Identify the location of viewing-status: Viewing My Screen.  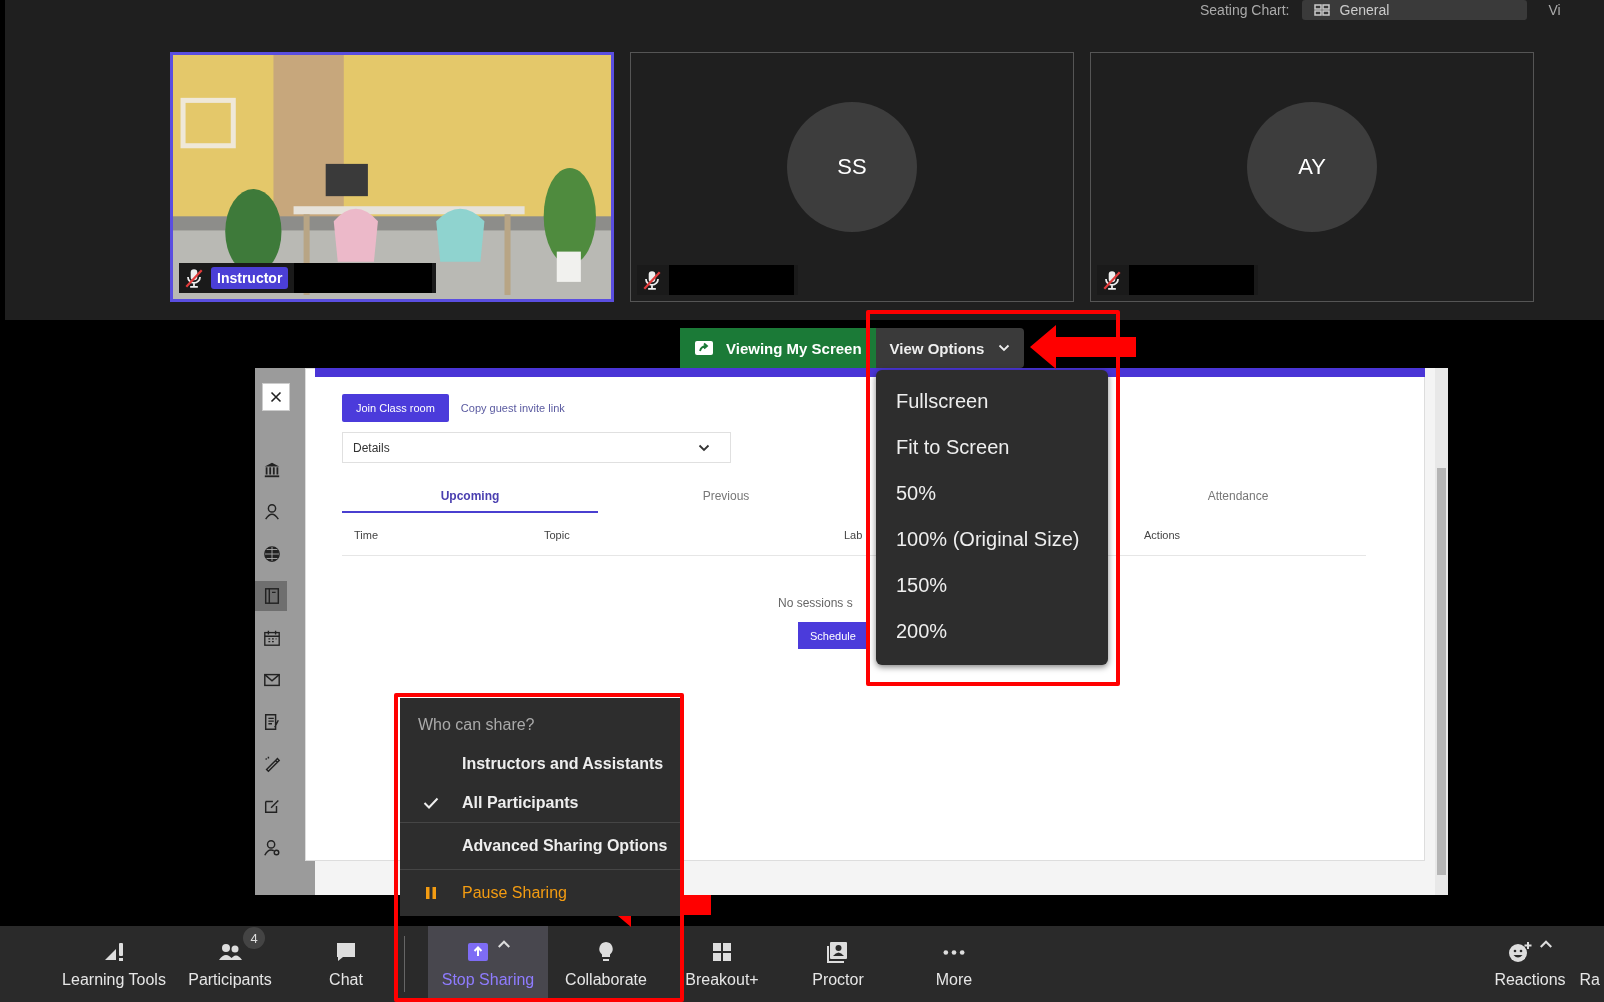
(778, 348).